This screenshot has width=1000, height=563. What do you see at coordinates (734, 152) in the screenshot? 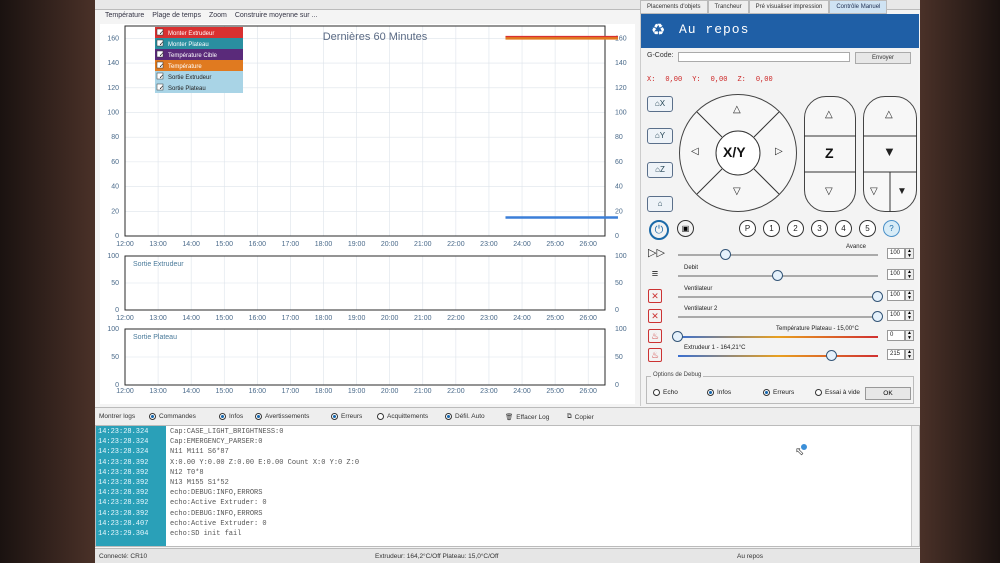
I see `xy-home-button: X/Y` at bounding box center [734, 152].